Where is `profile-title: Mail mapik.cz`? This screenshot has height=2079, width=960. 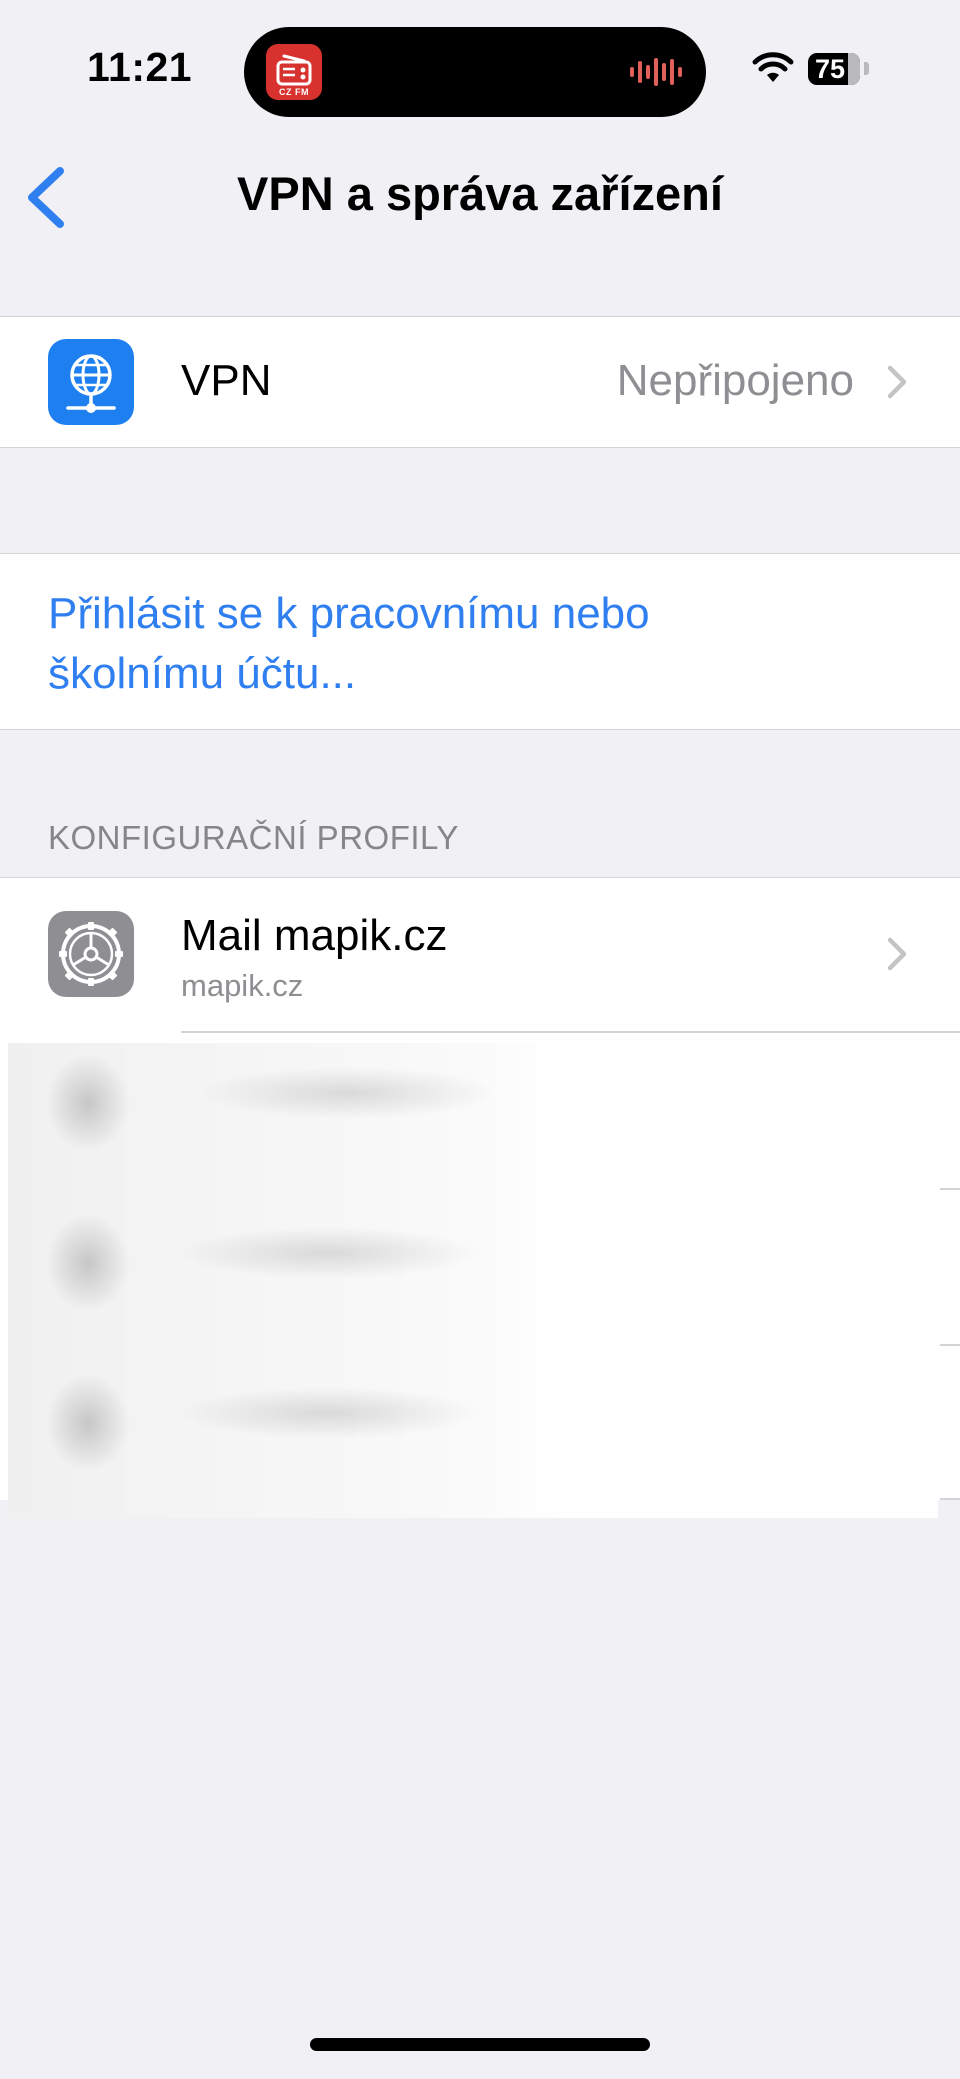 profile-title: Mail mapik.cz is located at coordinates (314, 935).